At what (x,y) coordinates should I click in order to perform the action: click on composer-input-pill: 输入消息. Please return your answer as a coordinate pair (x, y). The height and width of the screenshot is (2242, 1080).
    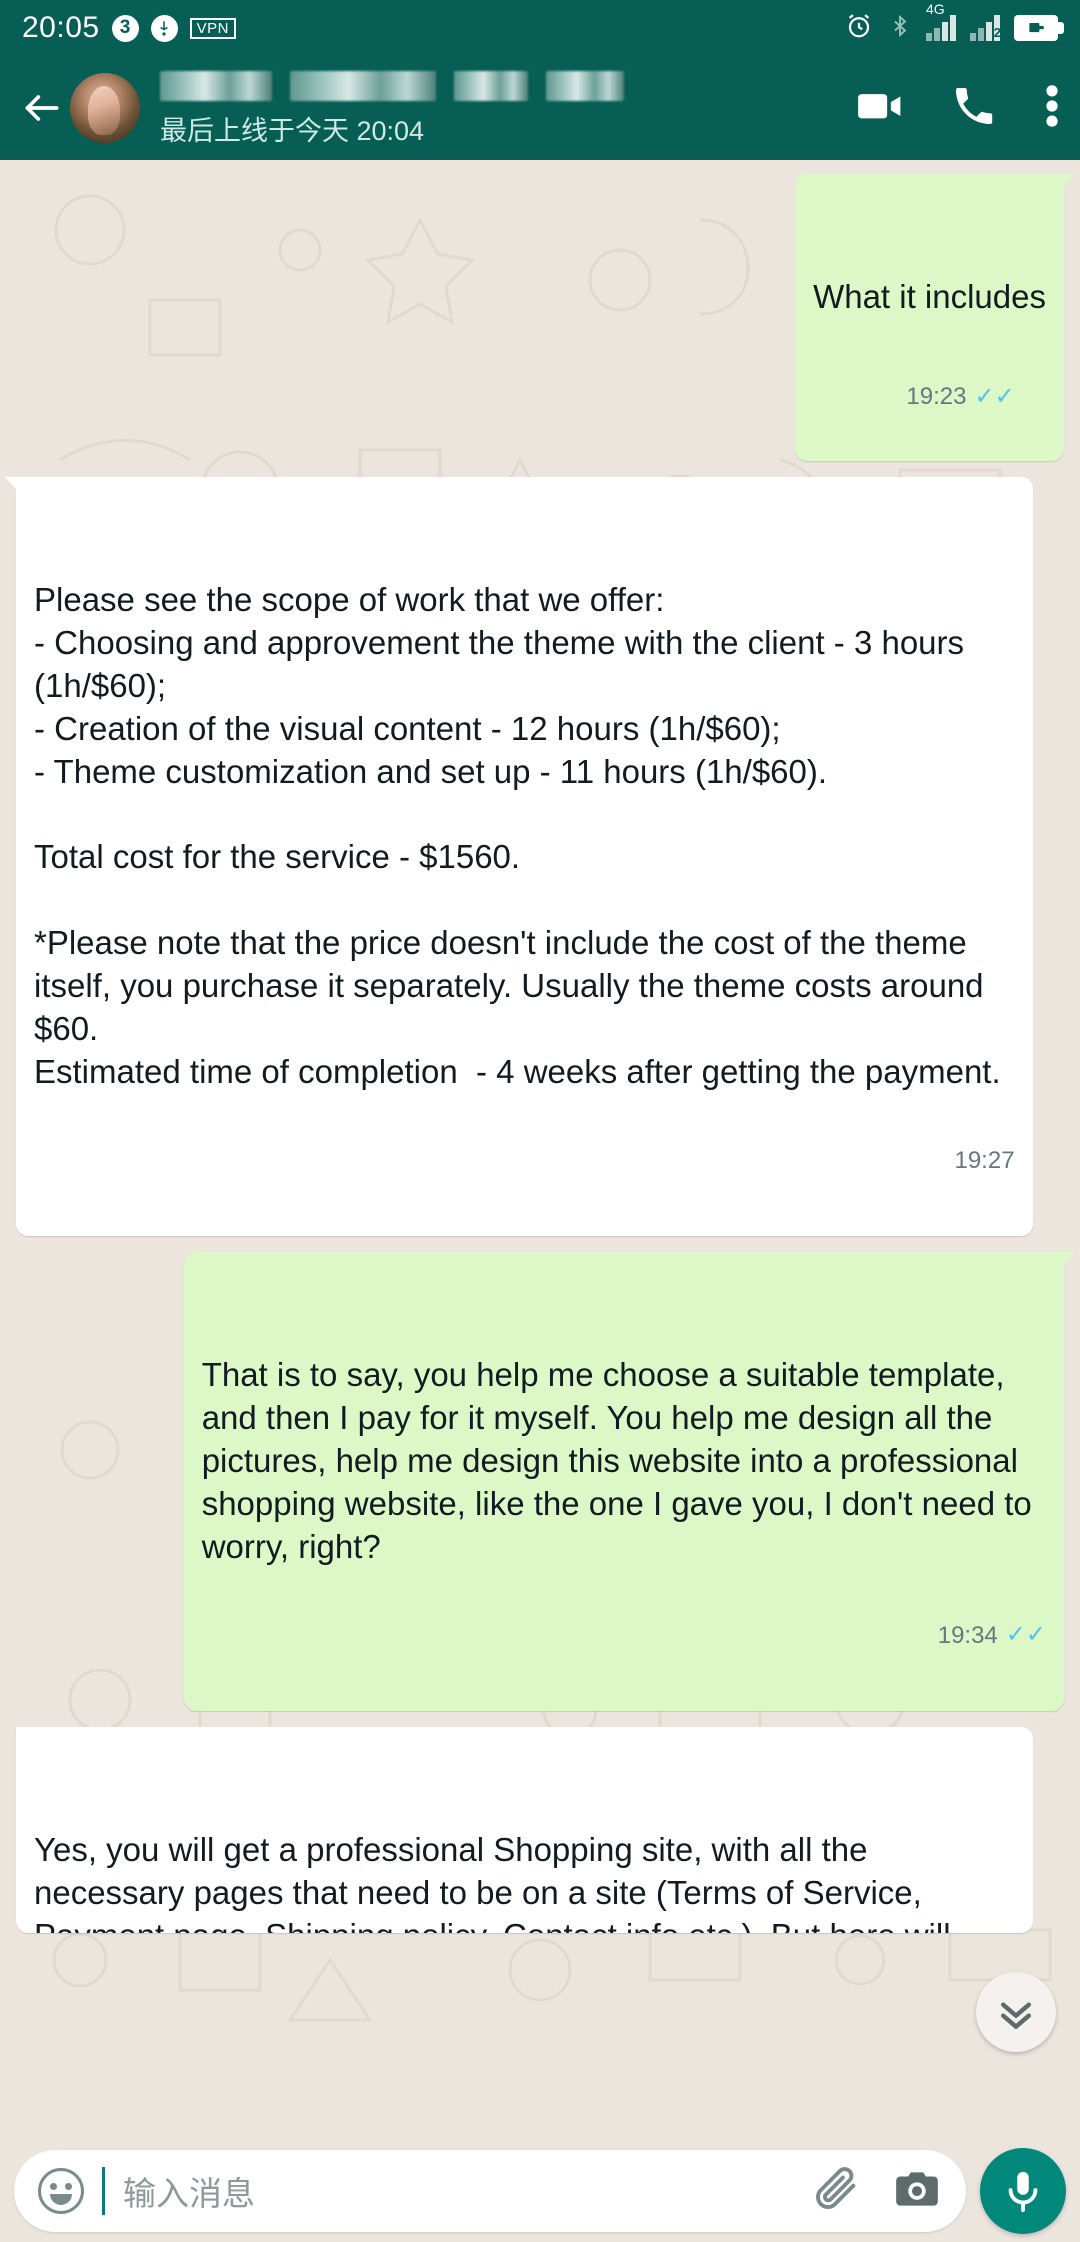
    Looking at the image, I should click on (490, 2191).